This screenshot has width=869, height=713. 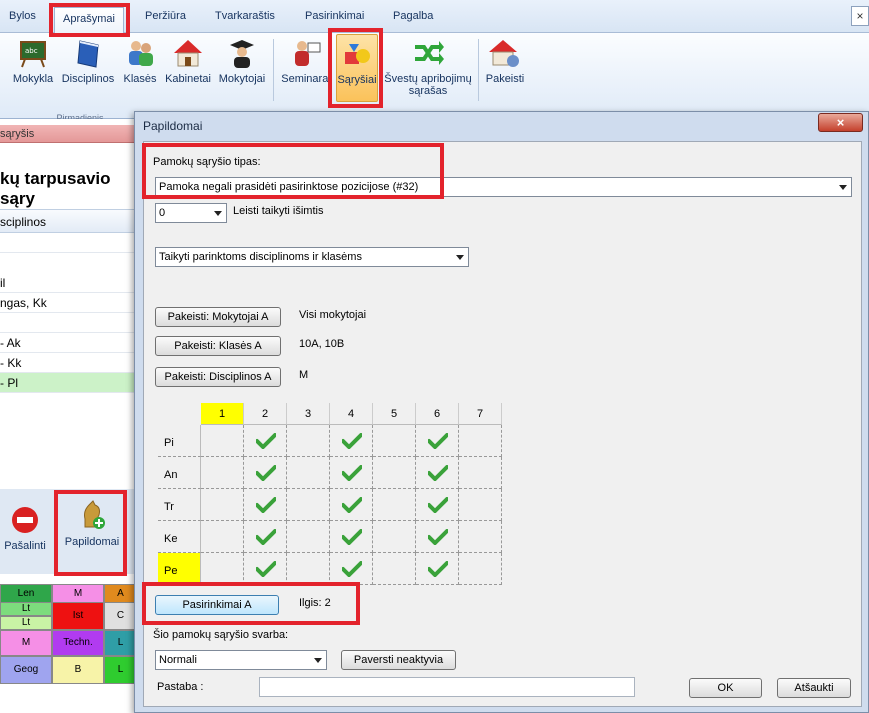 I want to click on grid-col-header: 4, so click(x=351, y=414).